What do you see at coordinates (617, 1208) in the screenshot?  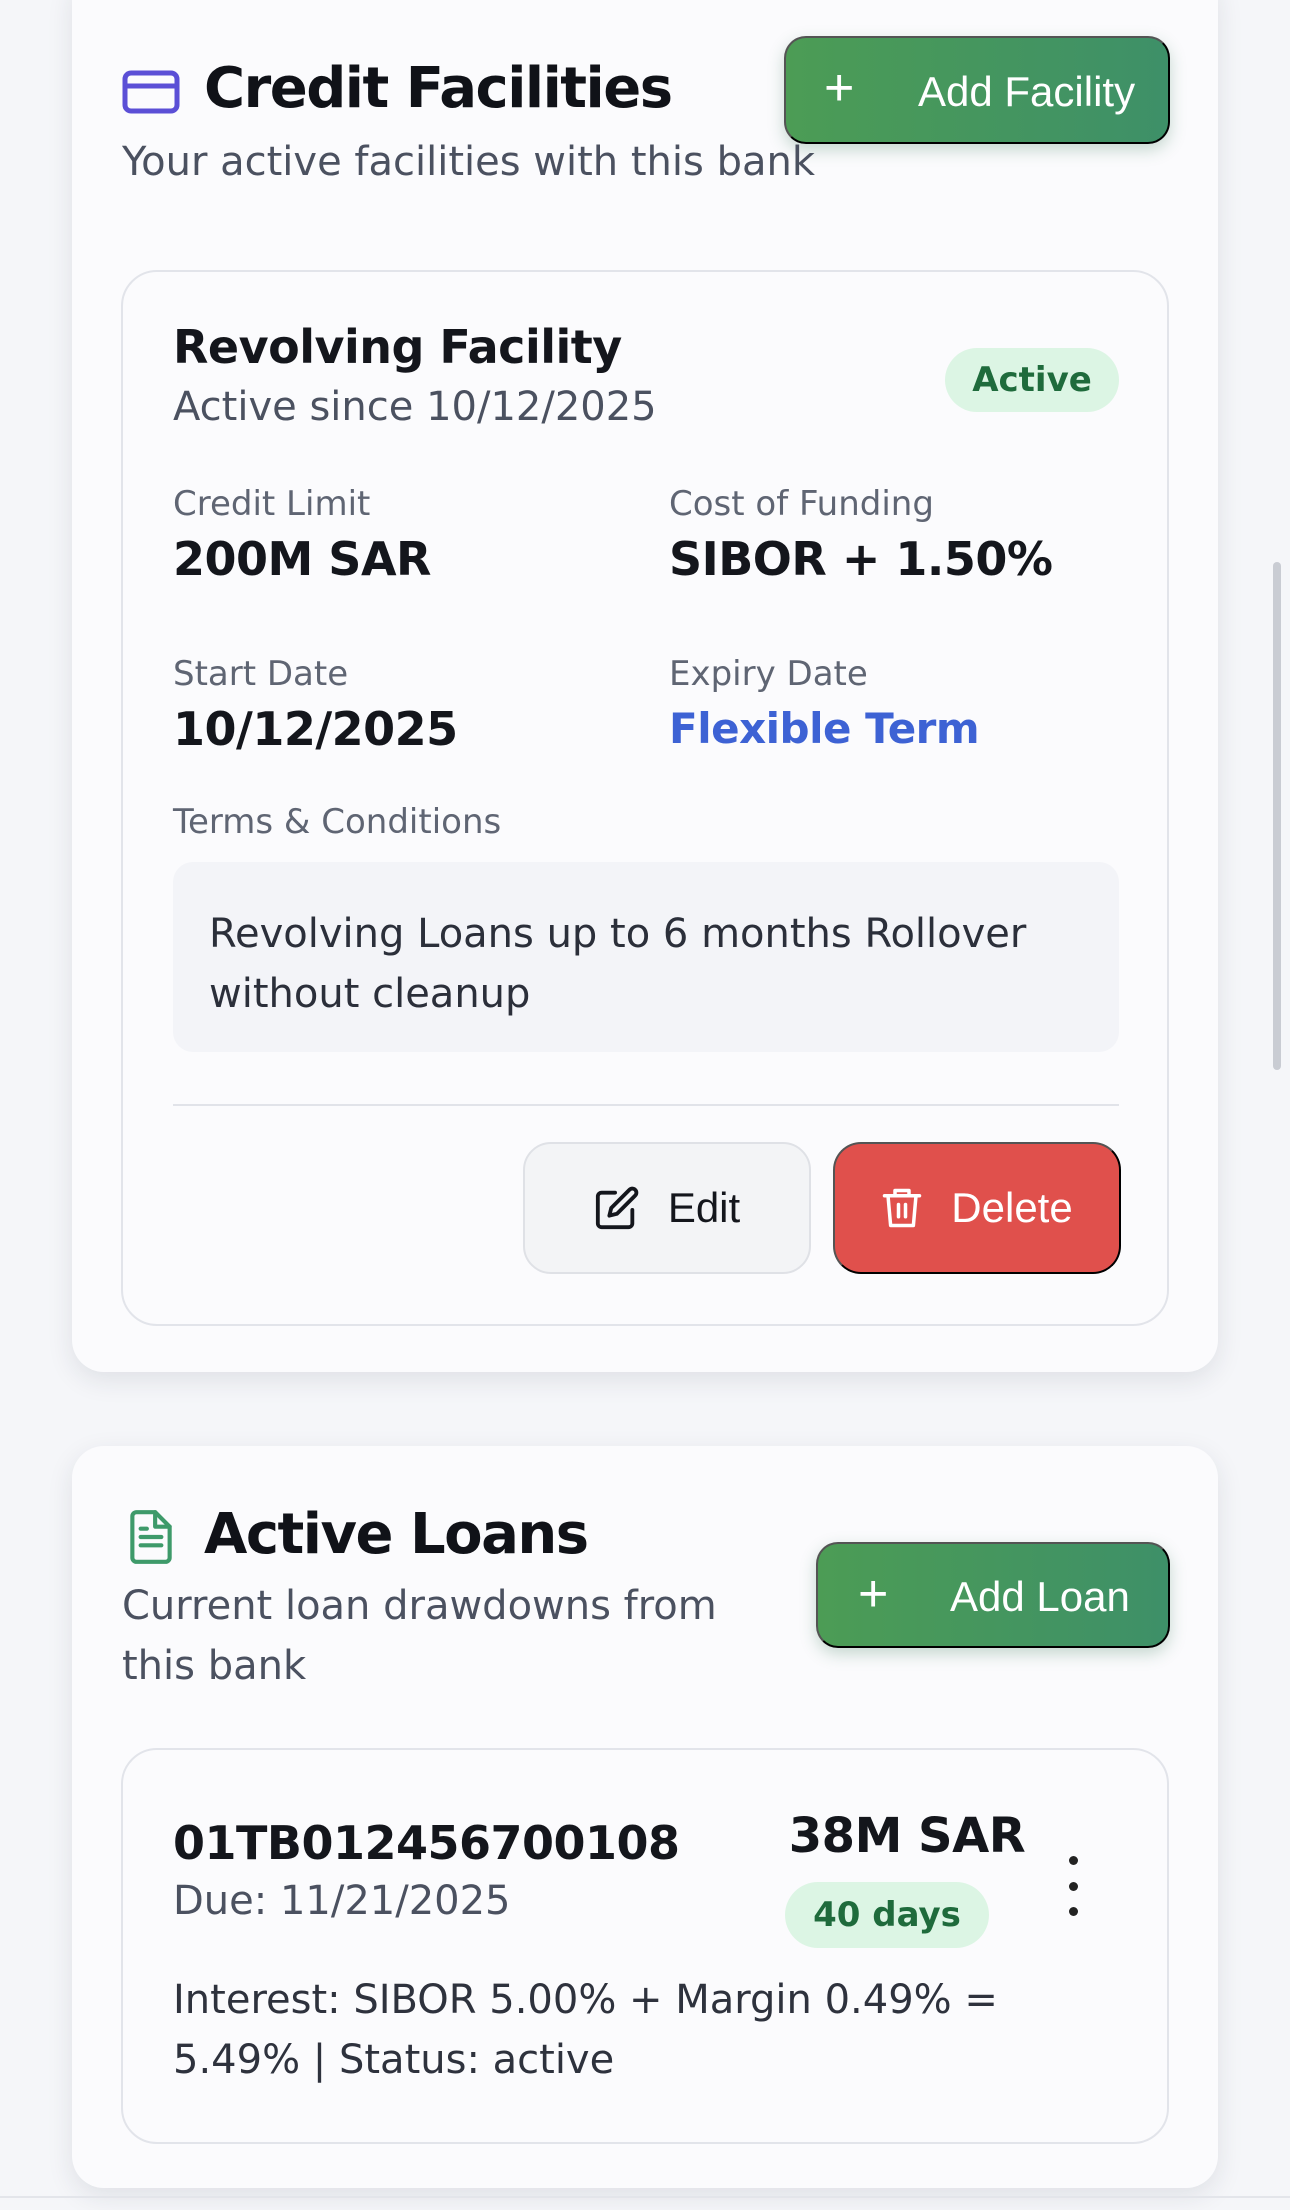 I see `edit-icon` at bounding box center [617, 1208].